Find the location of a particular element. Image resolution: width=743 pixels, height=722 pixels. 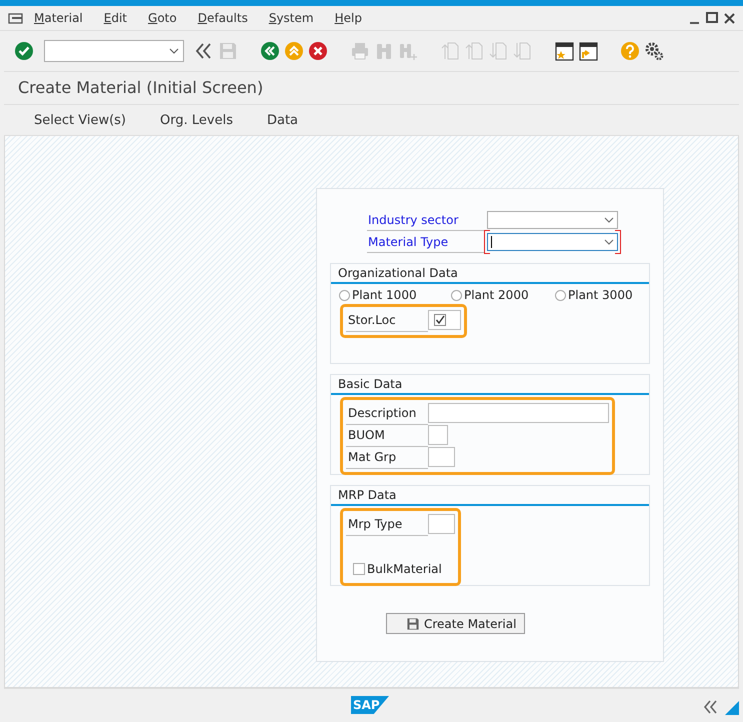

radio-label: Plant 1000 is located at coordinates (384, 295).